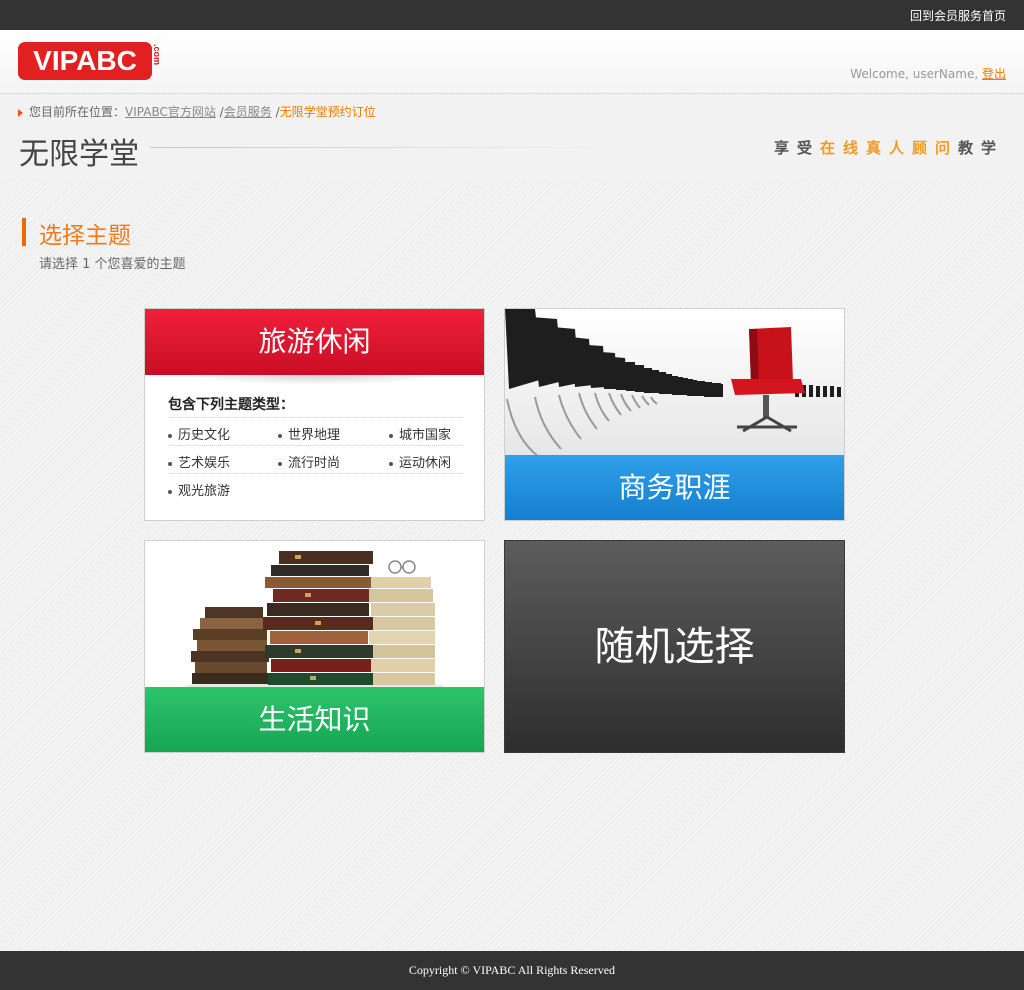 The image size is (1024, 990). I want to click on travel-tag-row: 艺术娱乐 流行时尚 运动休闲, so click(315, 459).